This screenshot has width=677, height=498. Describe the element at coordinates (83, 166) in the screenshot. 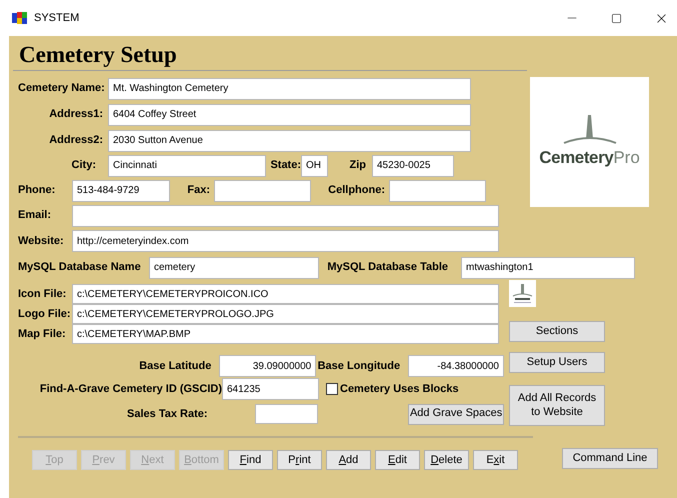

I see `field-label: City:` at that location.